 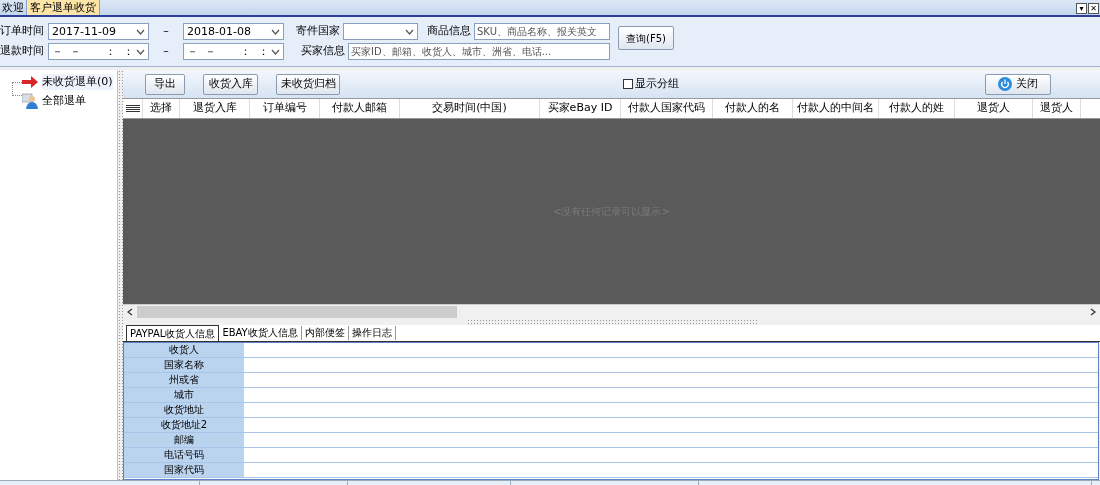 I want to click on field-label: 商品信息, so click(x=449, y=31).